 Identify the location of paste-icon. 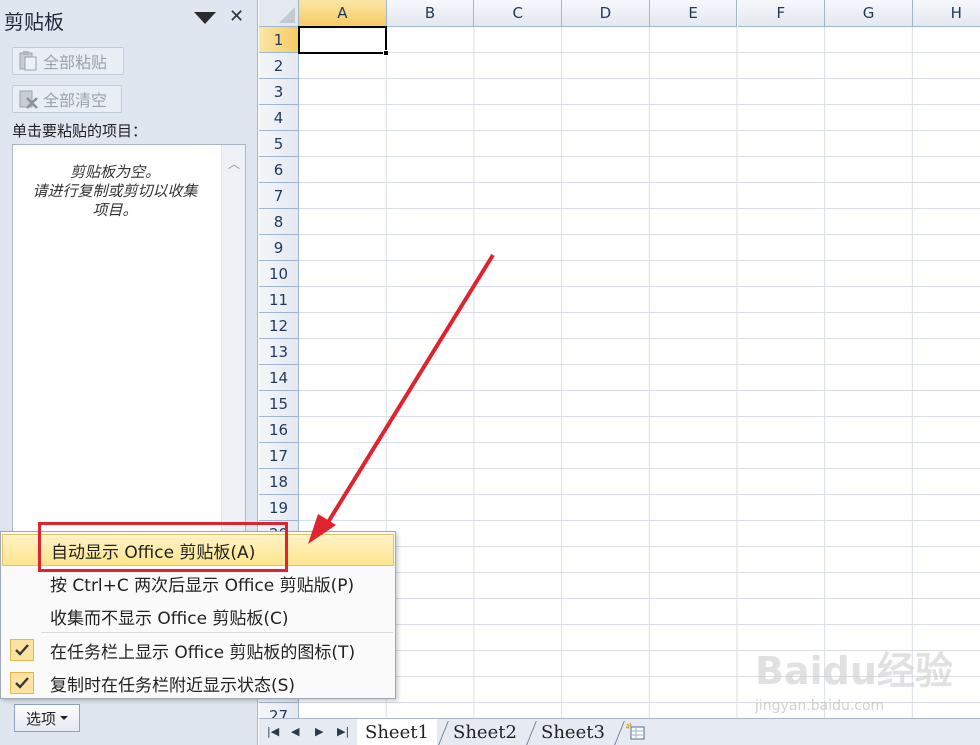
(28, 61).